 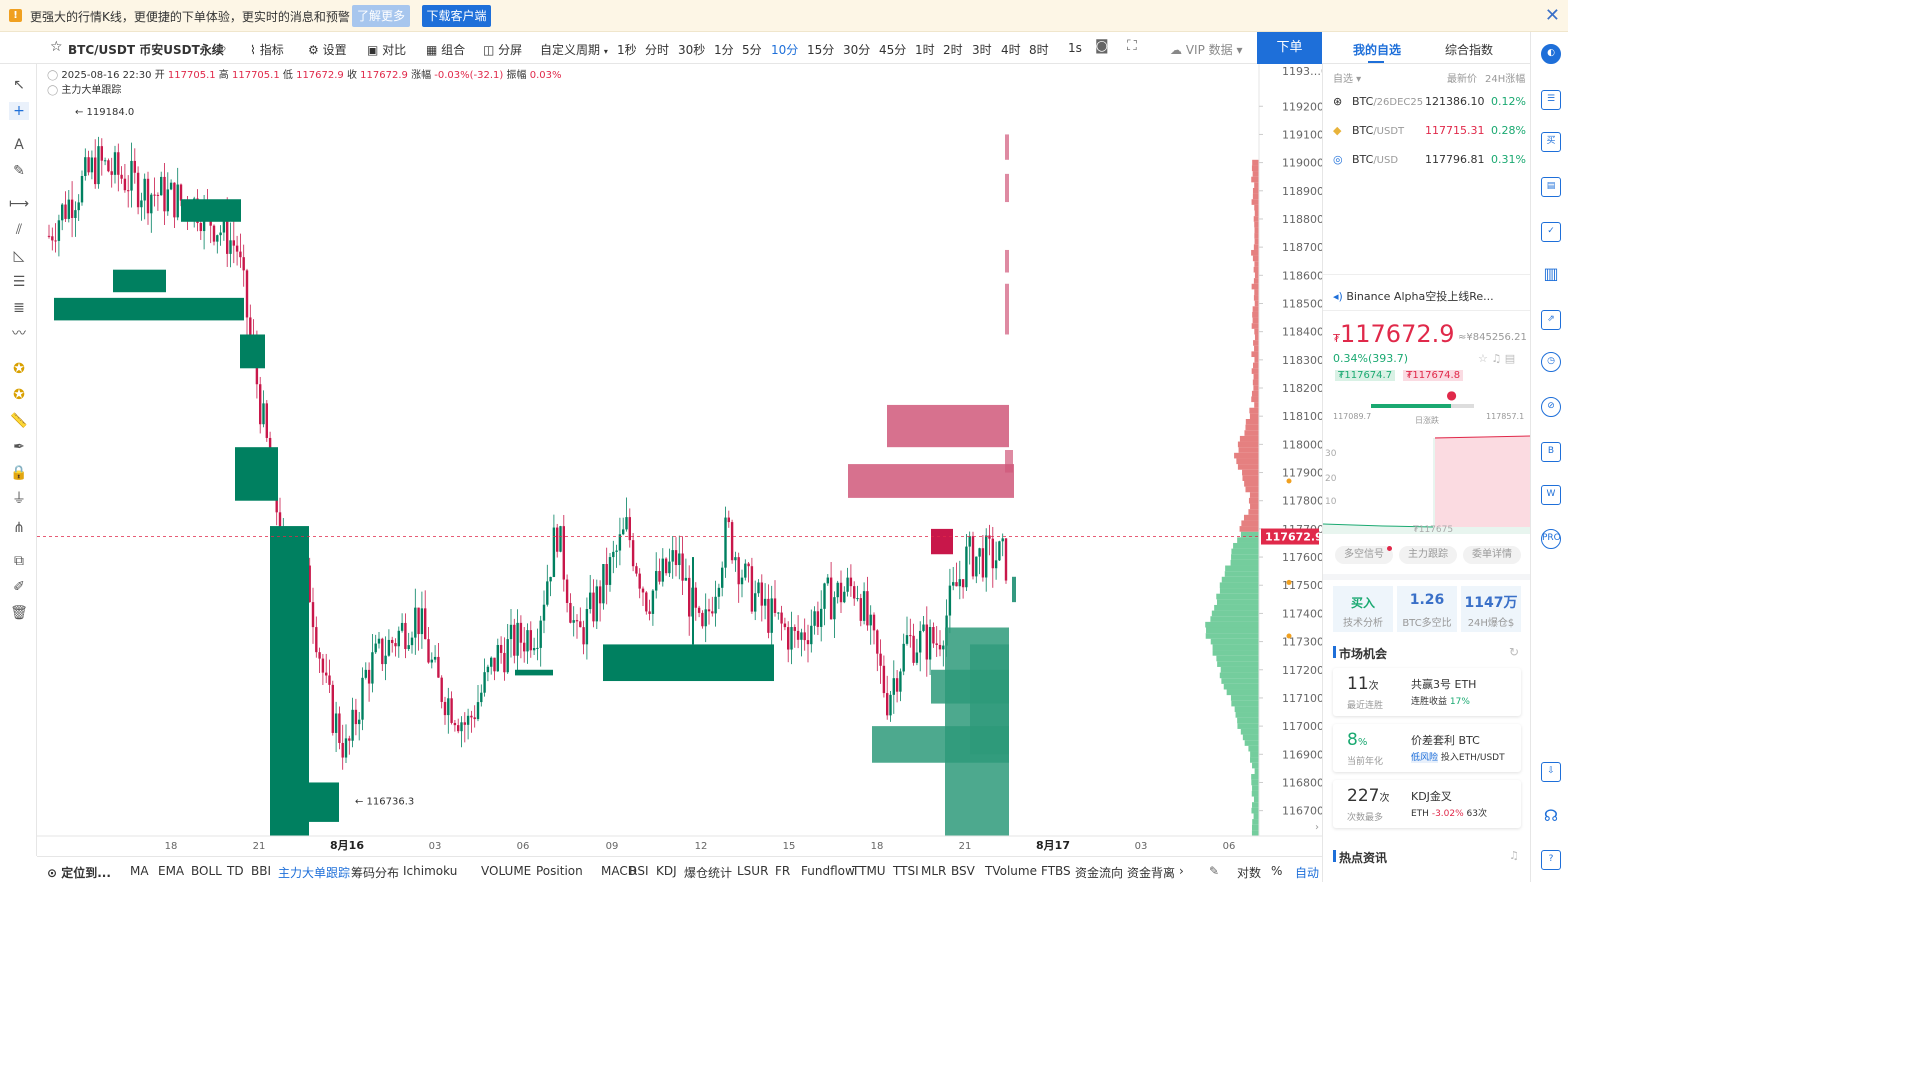 I want to click on indicator-11: RSI, so click(x=639, y=871).